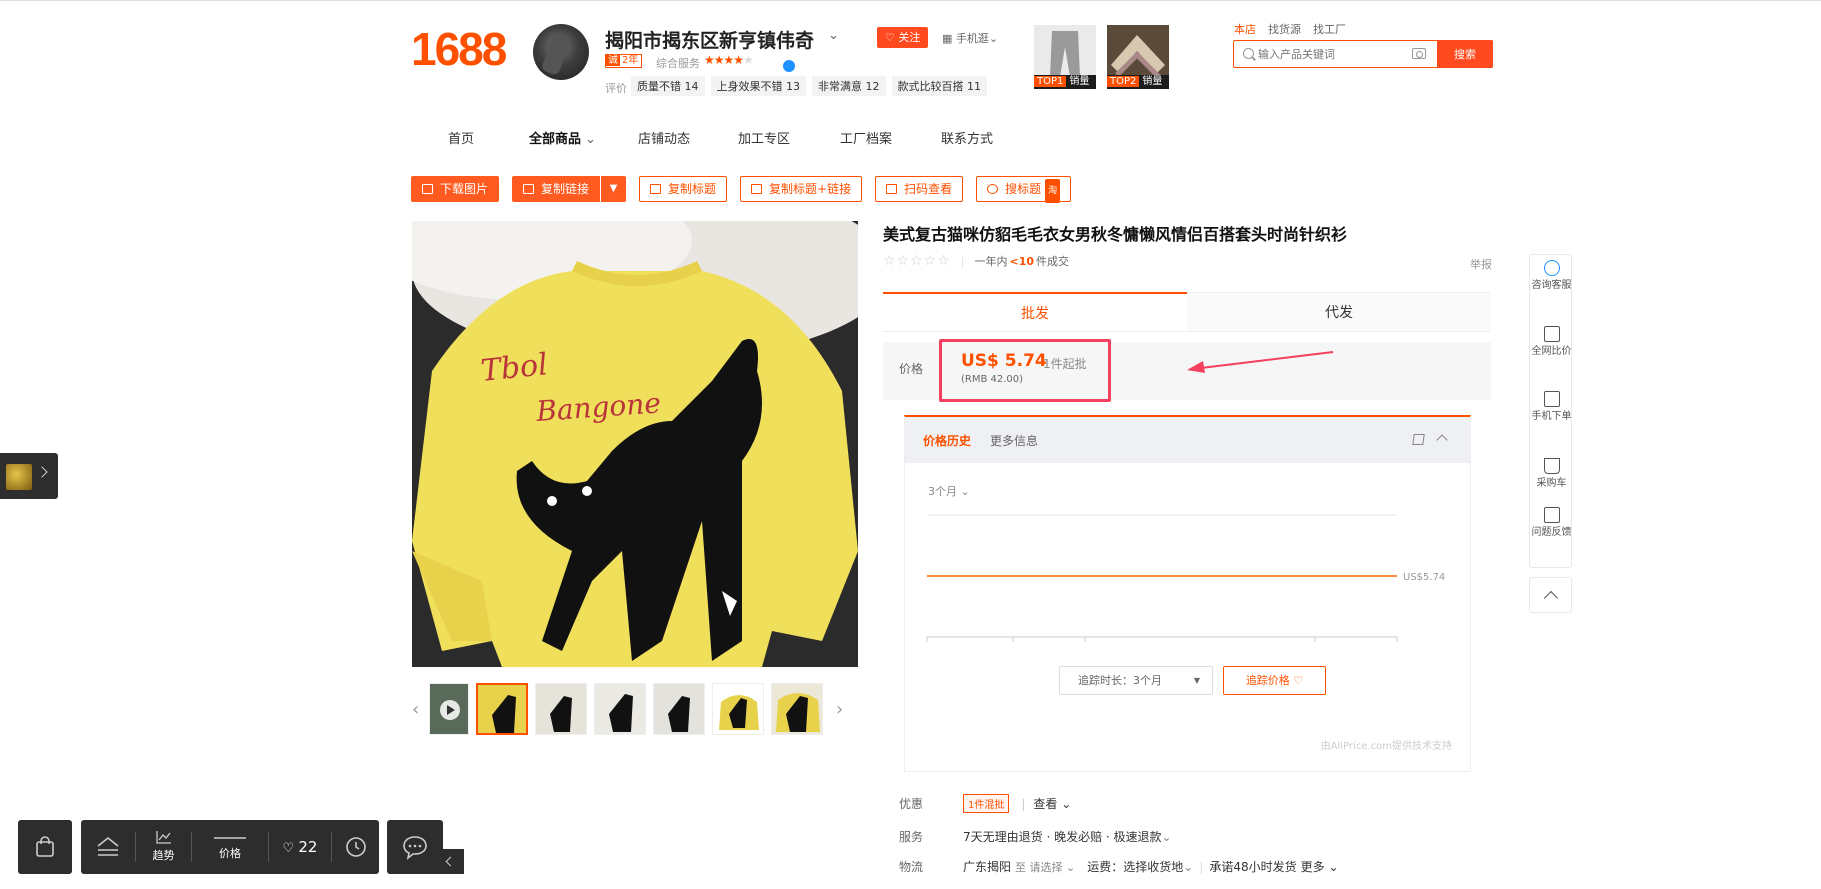 The image size is (1821, 889). What do you see at coordinates (1024, 189) in the screenshot?
I see `search-title-button: 搜标题淘` at bounding box center [1024, 189].